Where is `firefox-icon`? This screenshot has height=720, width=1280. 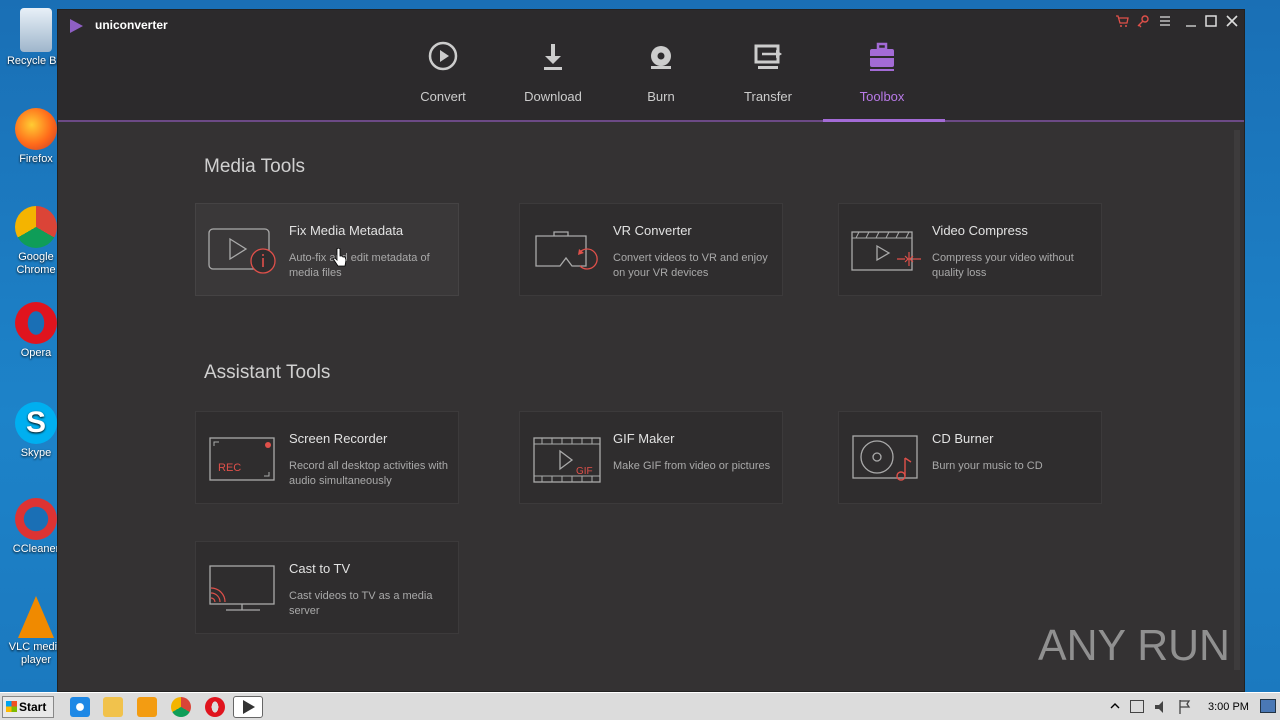
firefox-icon is located at coordinates (36, 129).